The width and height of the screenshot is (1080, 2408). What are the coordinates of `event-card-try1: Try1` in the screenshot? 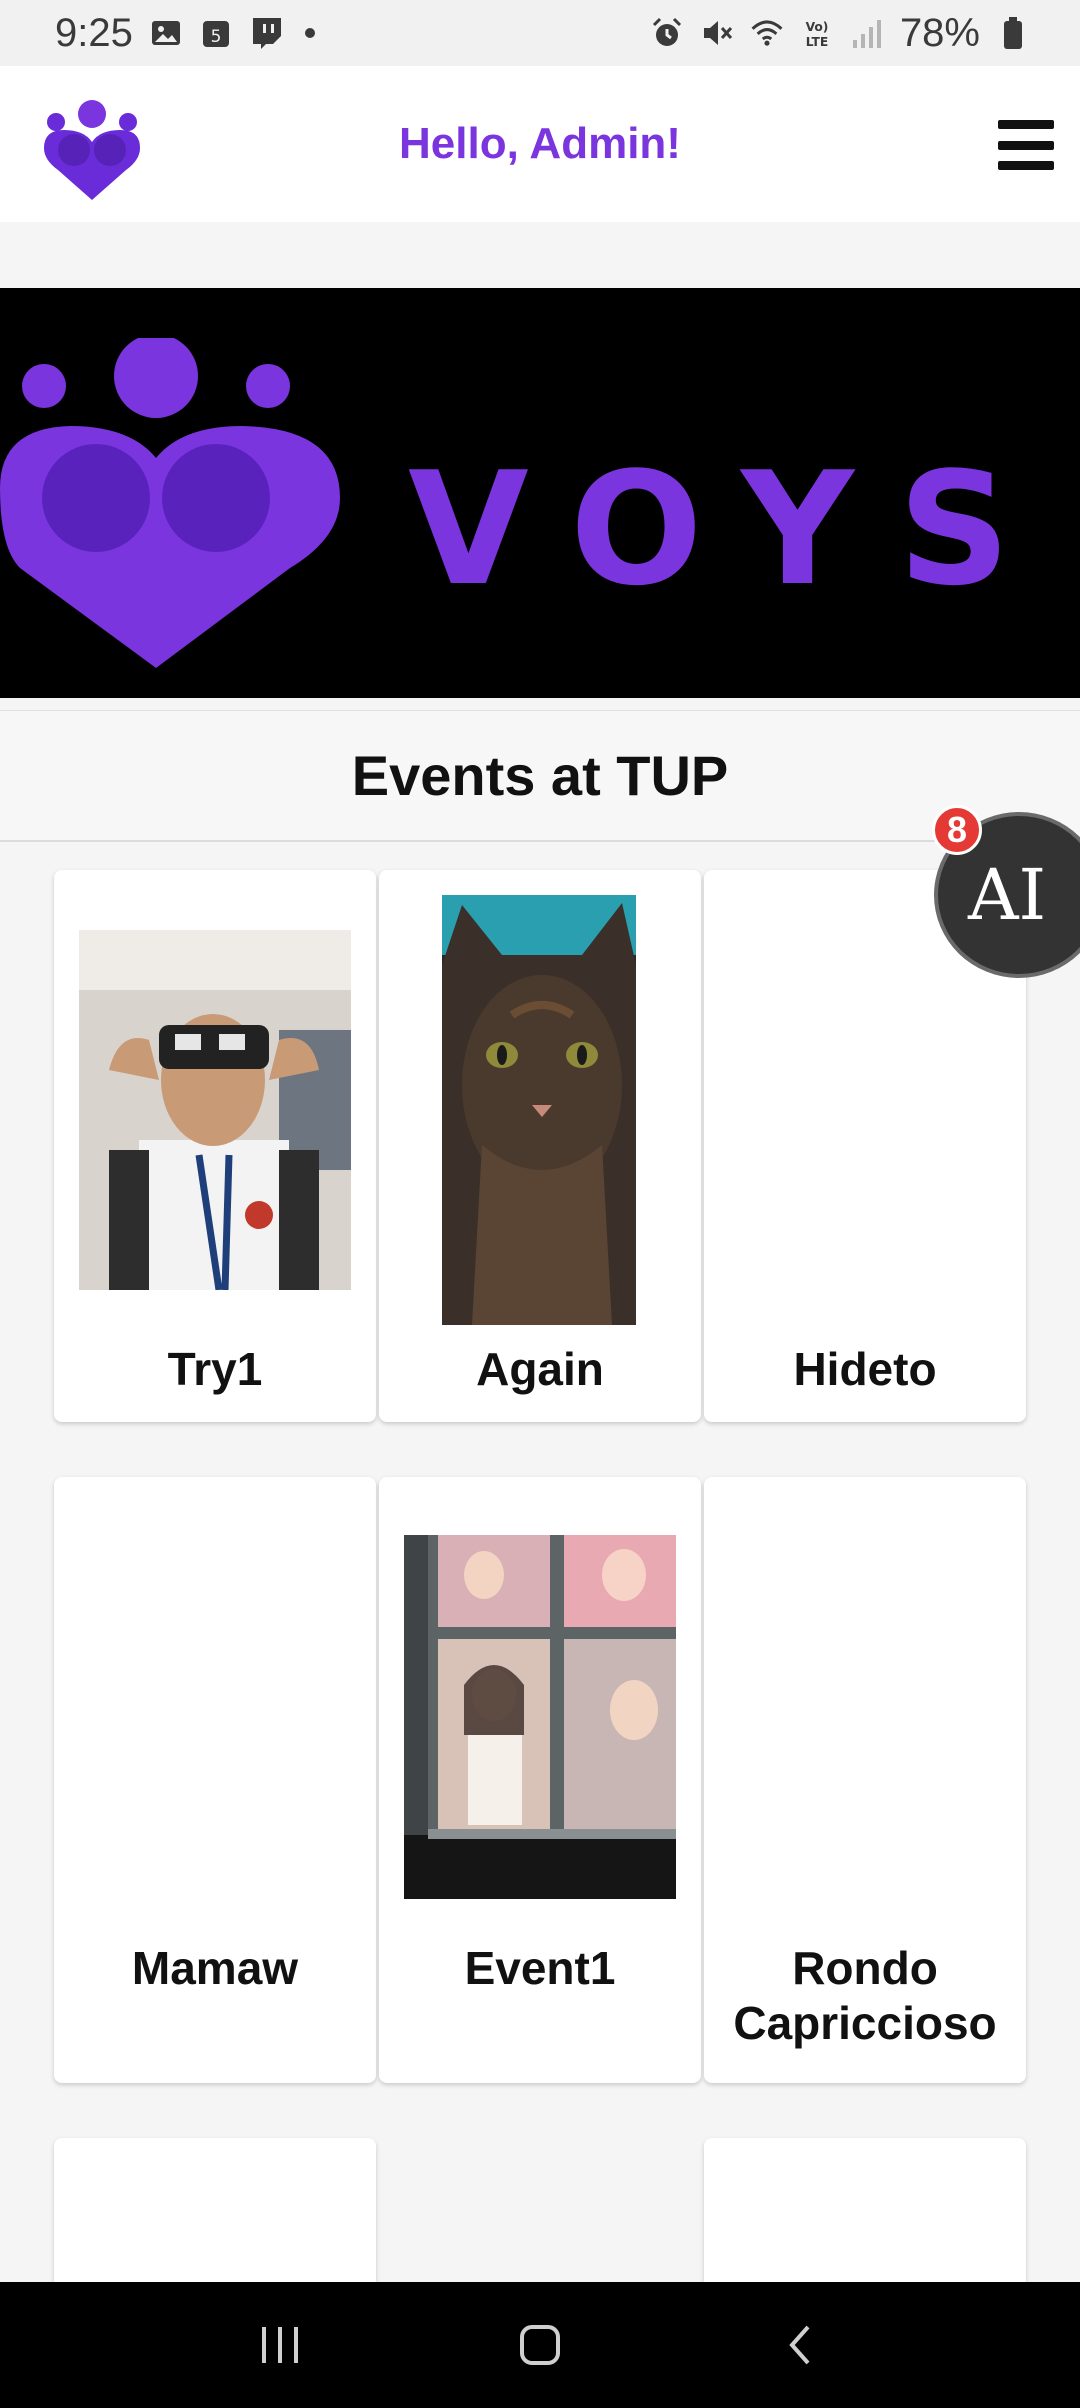 It's located at (215, 1146).